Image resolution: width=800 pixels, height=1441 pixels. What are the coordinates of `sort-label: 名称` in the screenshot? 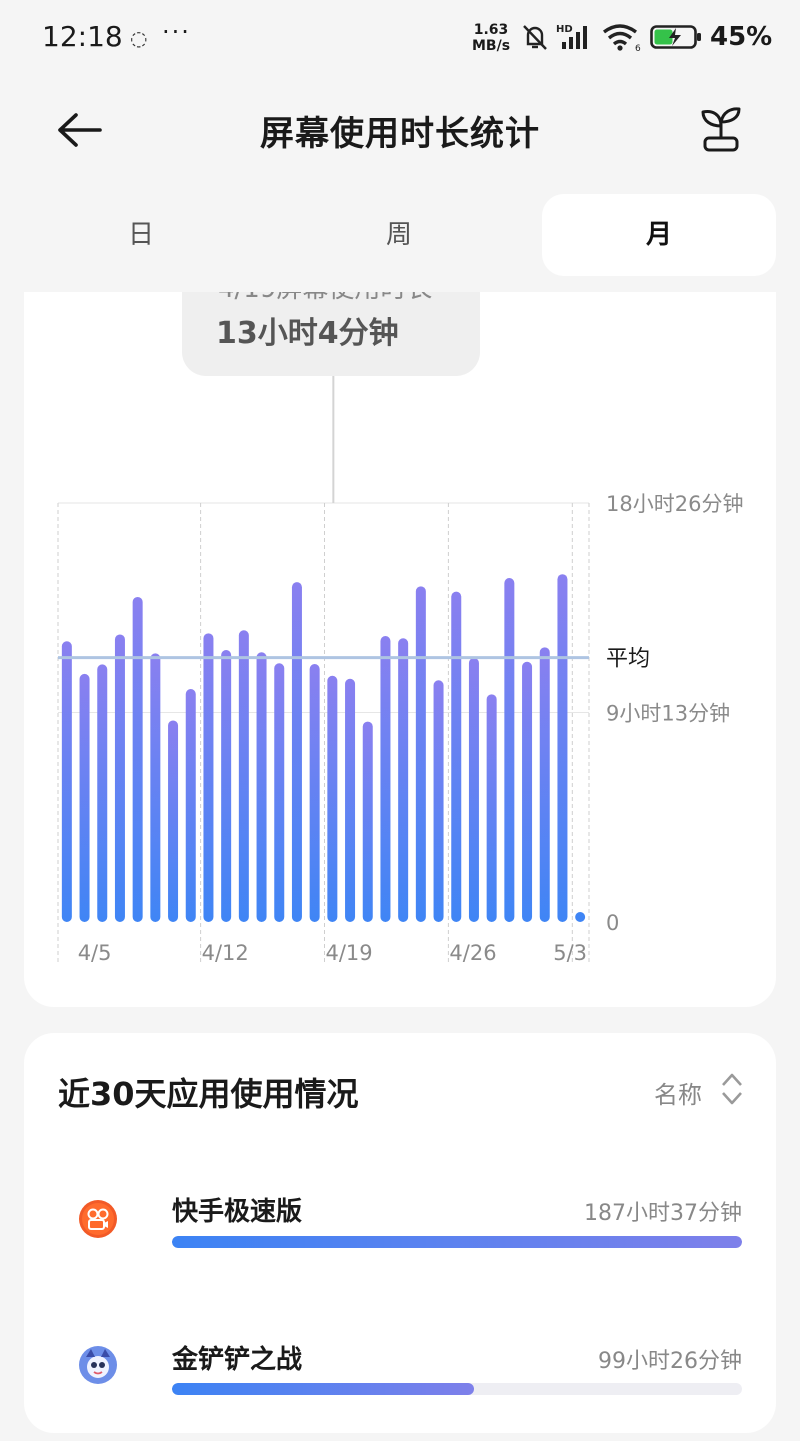 It's located at (678, 1092).